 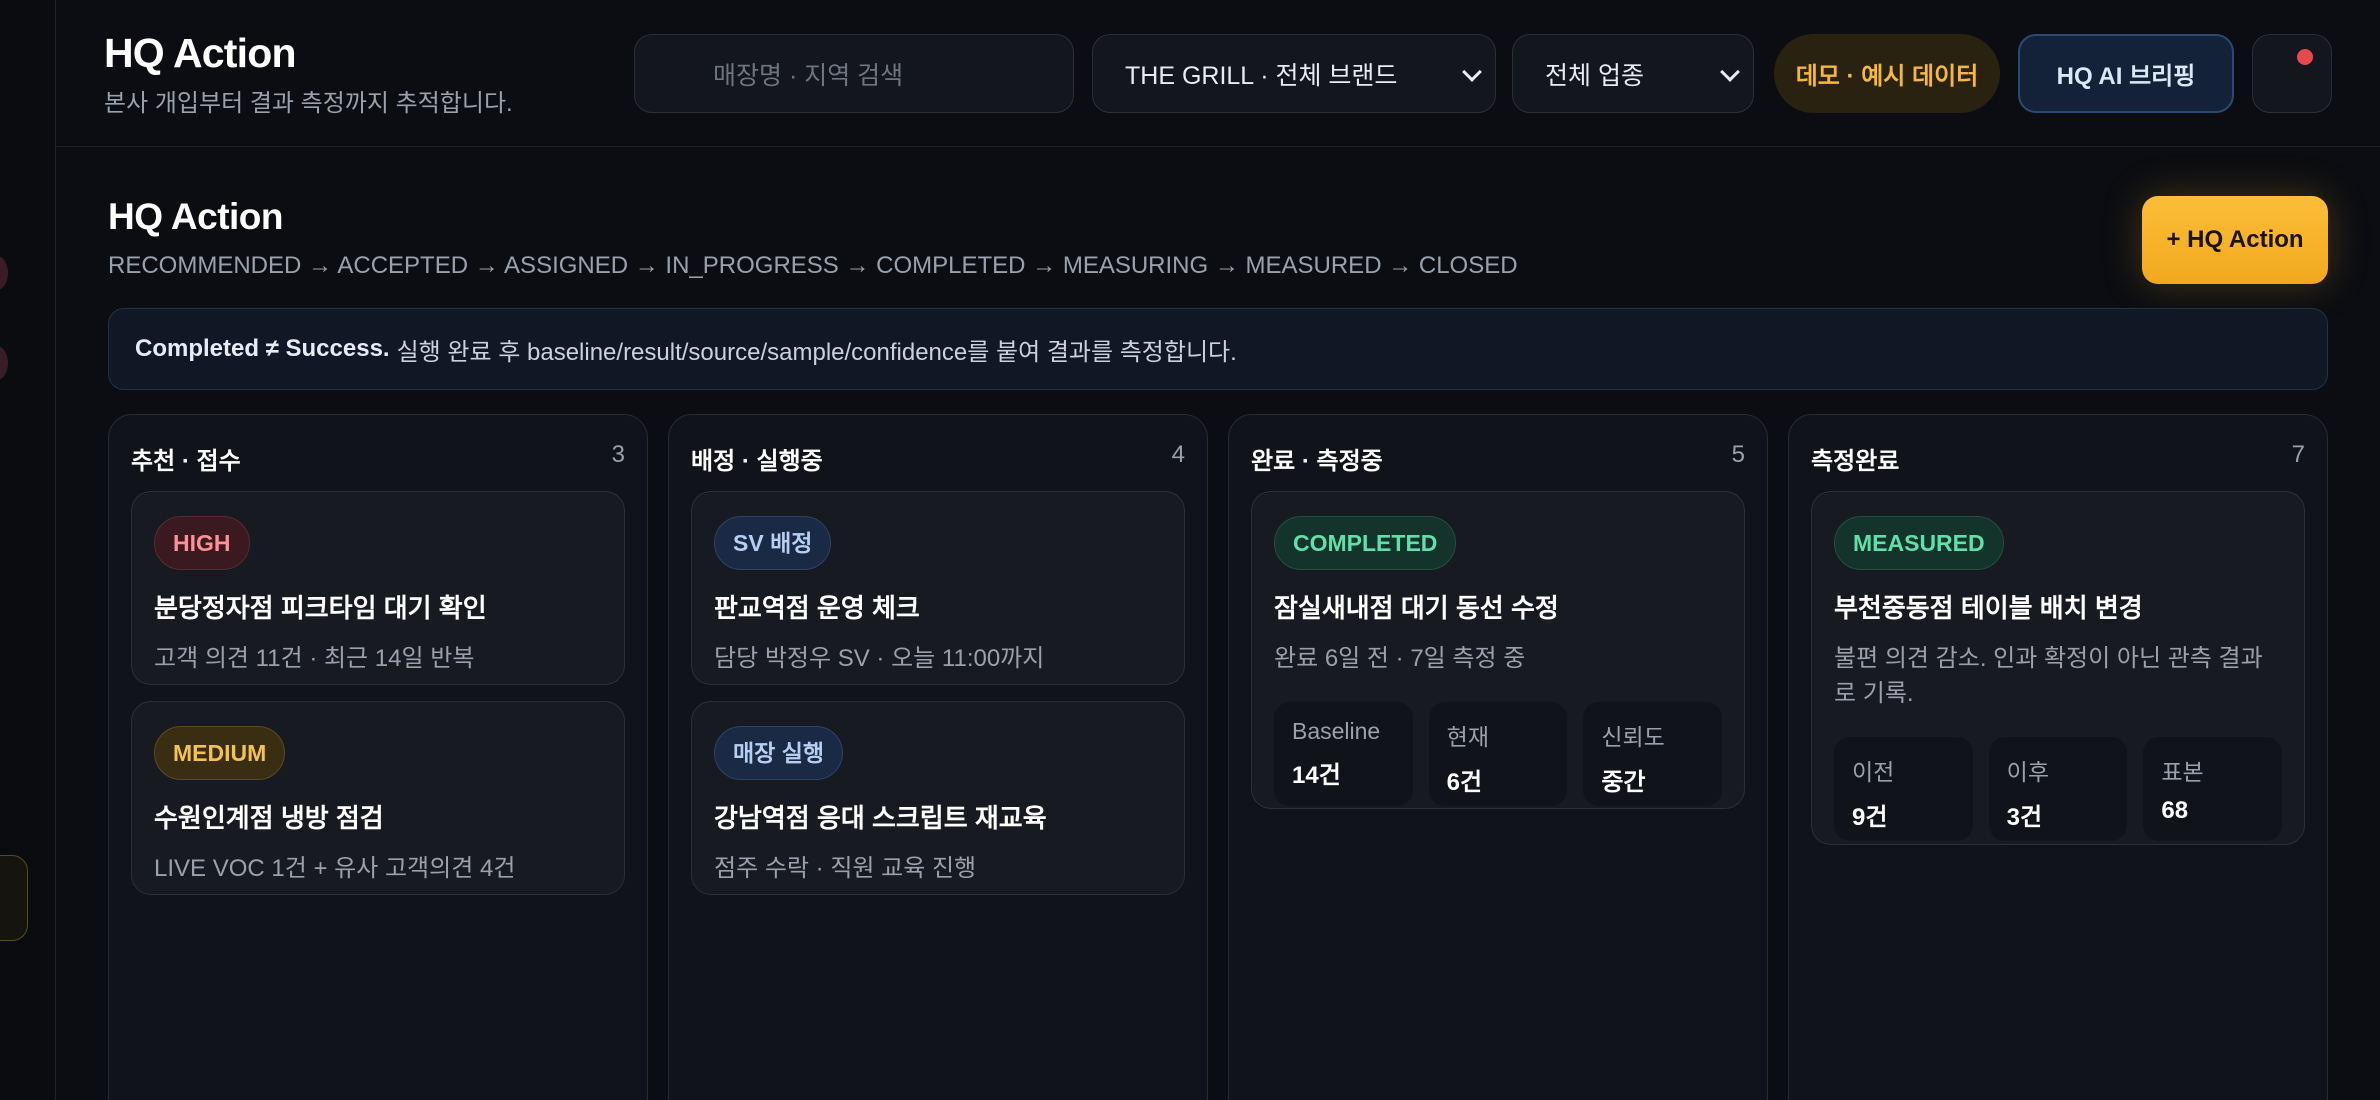 What do you see at coordinates (1317, 461) in the screenshot?
I see `column-title: 완료 · 측정중` at bounding box center [1317, 461].